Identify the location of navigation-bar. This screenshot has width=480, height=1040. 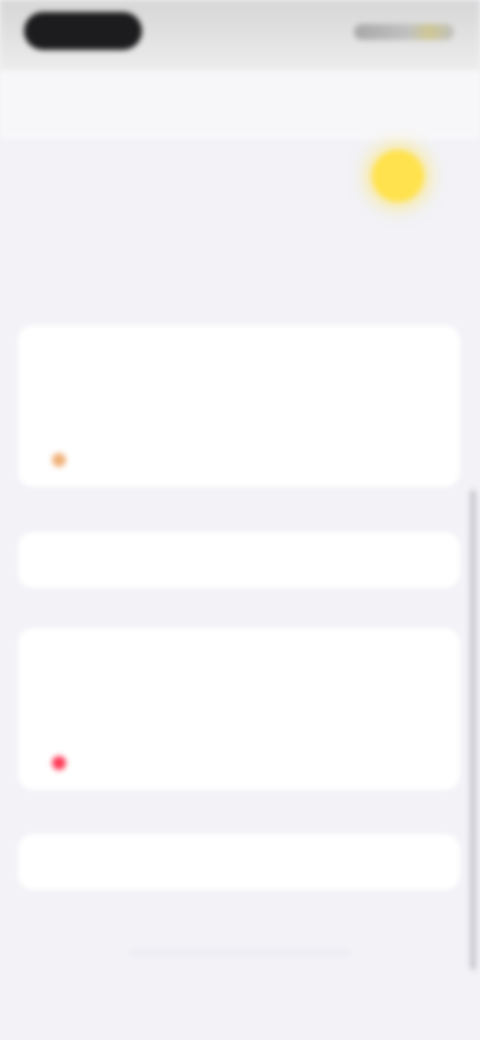
(240, 105).